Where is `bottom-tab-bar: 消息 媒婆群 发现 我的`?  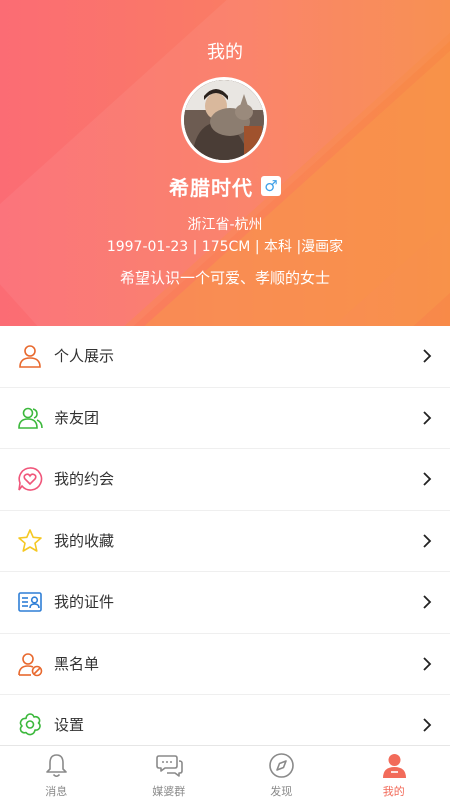 bottom-tab-bar: 消息 媒婆群 发现 我的 is located at coordinates (225, 772).